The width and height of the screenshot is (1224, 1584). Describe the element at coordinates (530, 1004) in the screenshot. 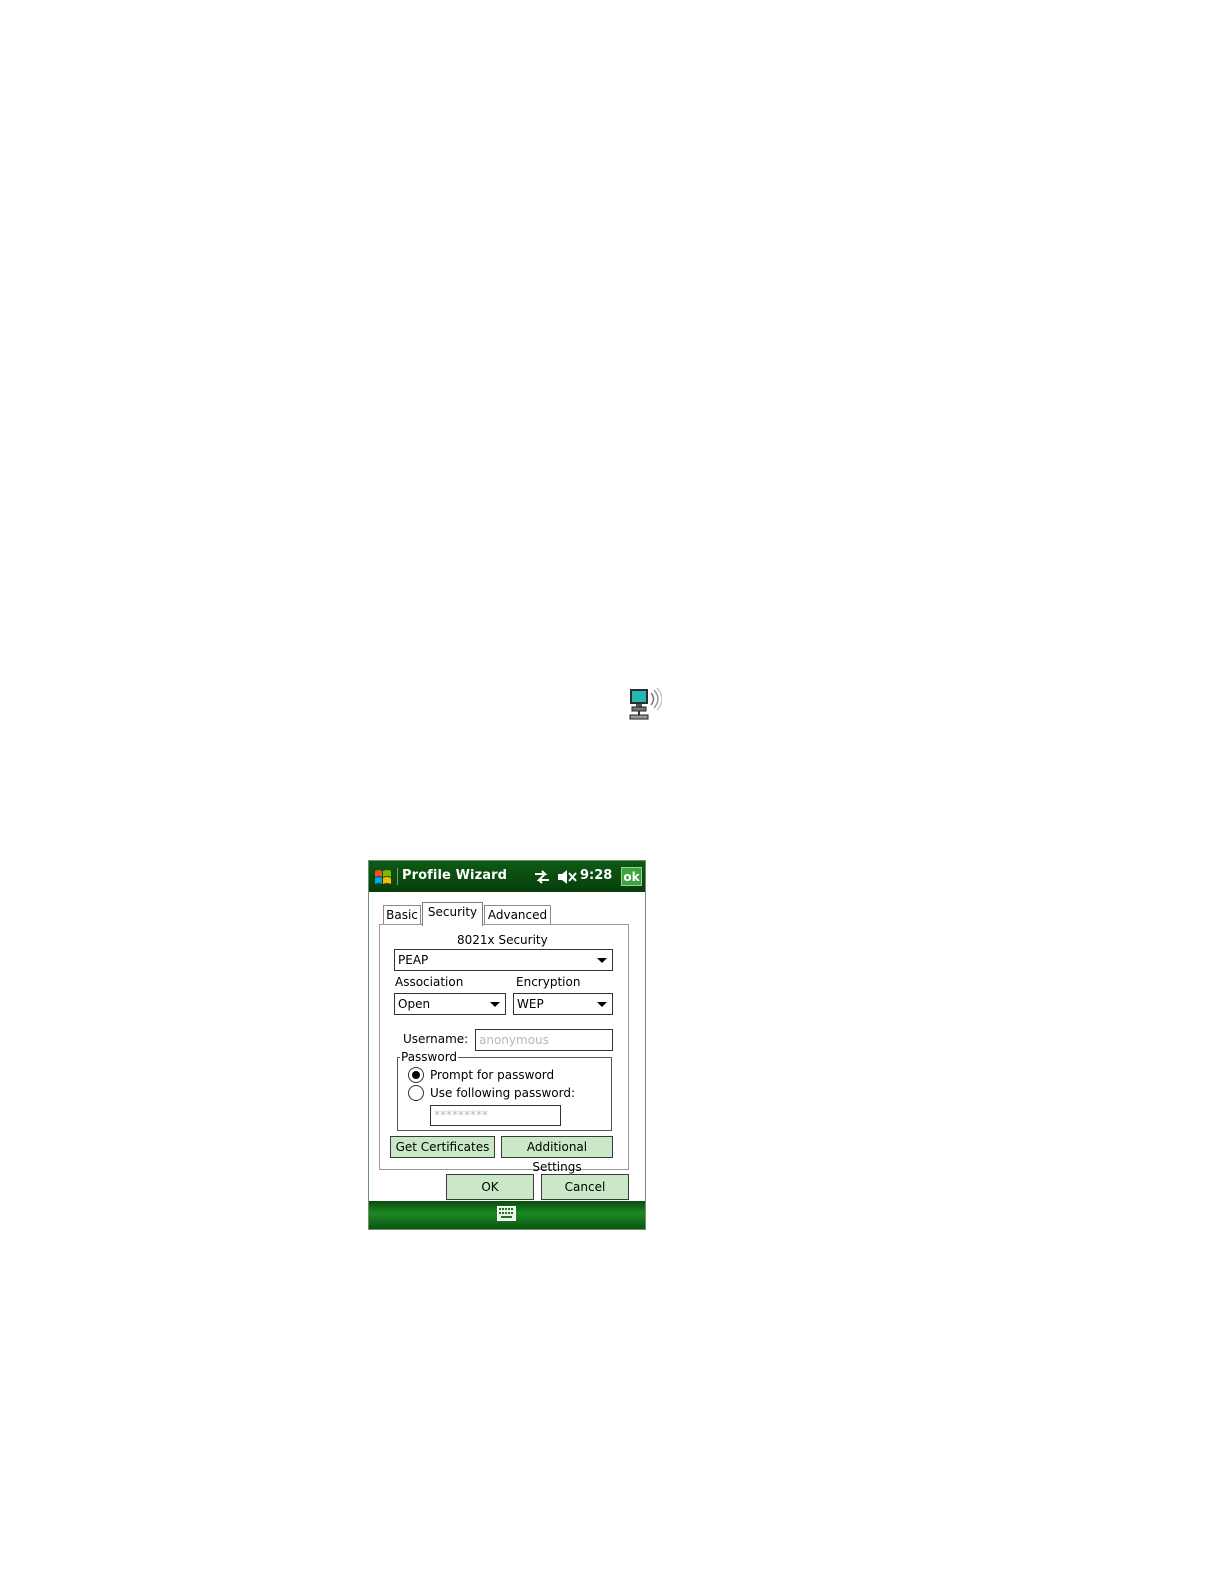

I see `encryption-value: WEP` at that location.